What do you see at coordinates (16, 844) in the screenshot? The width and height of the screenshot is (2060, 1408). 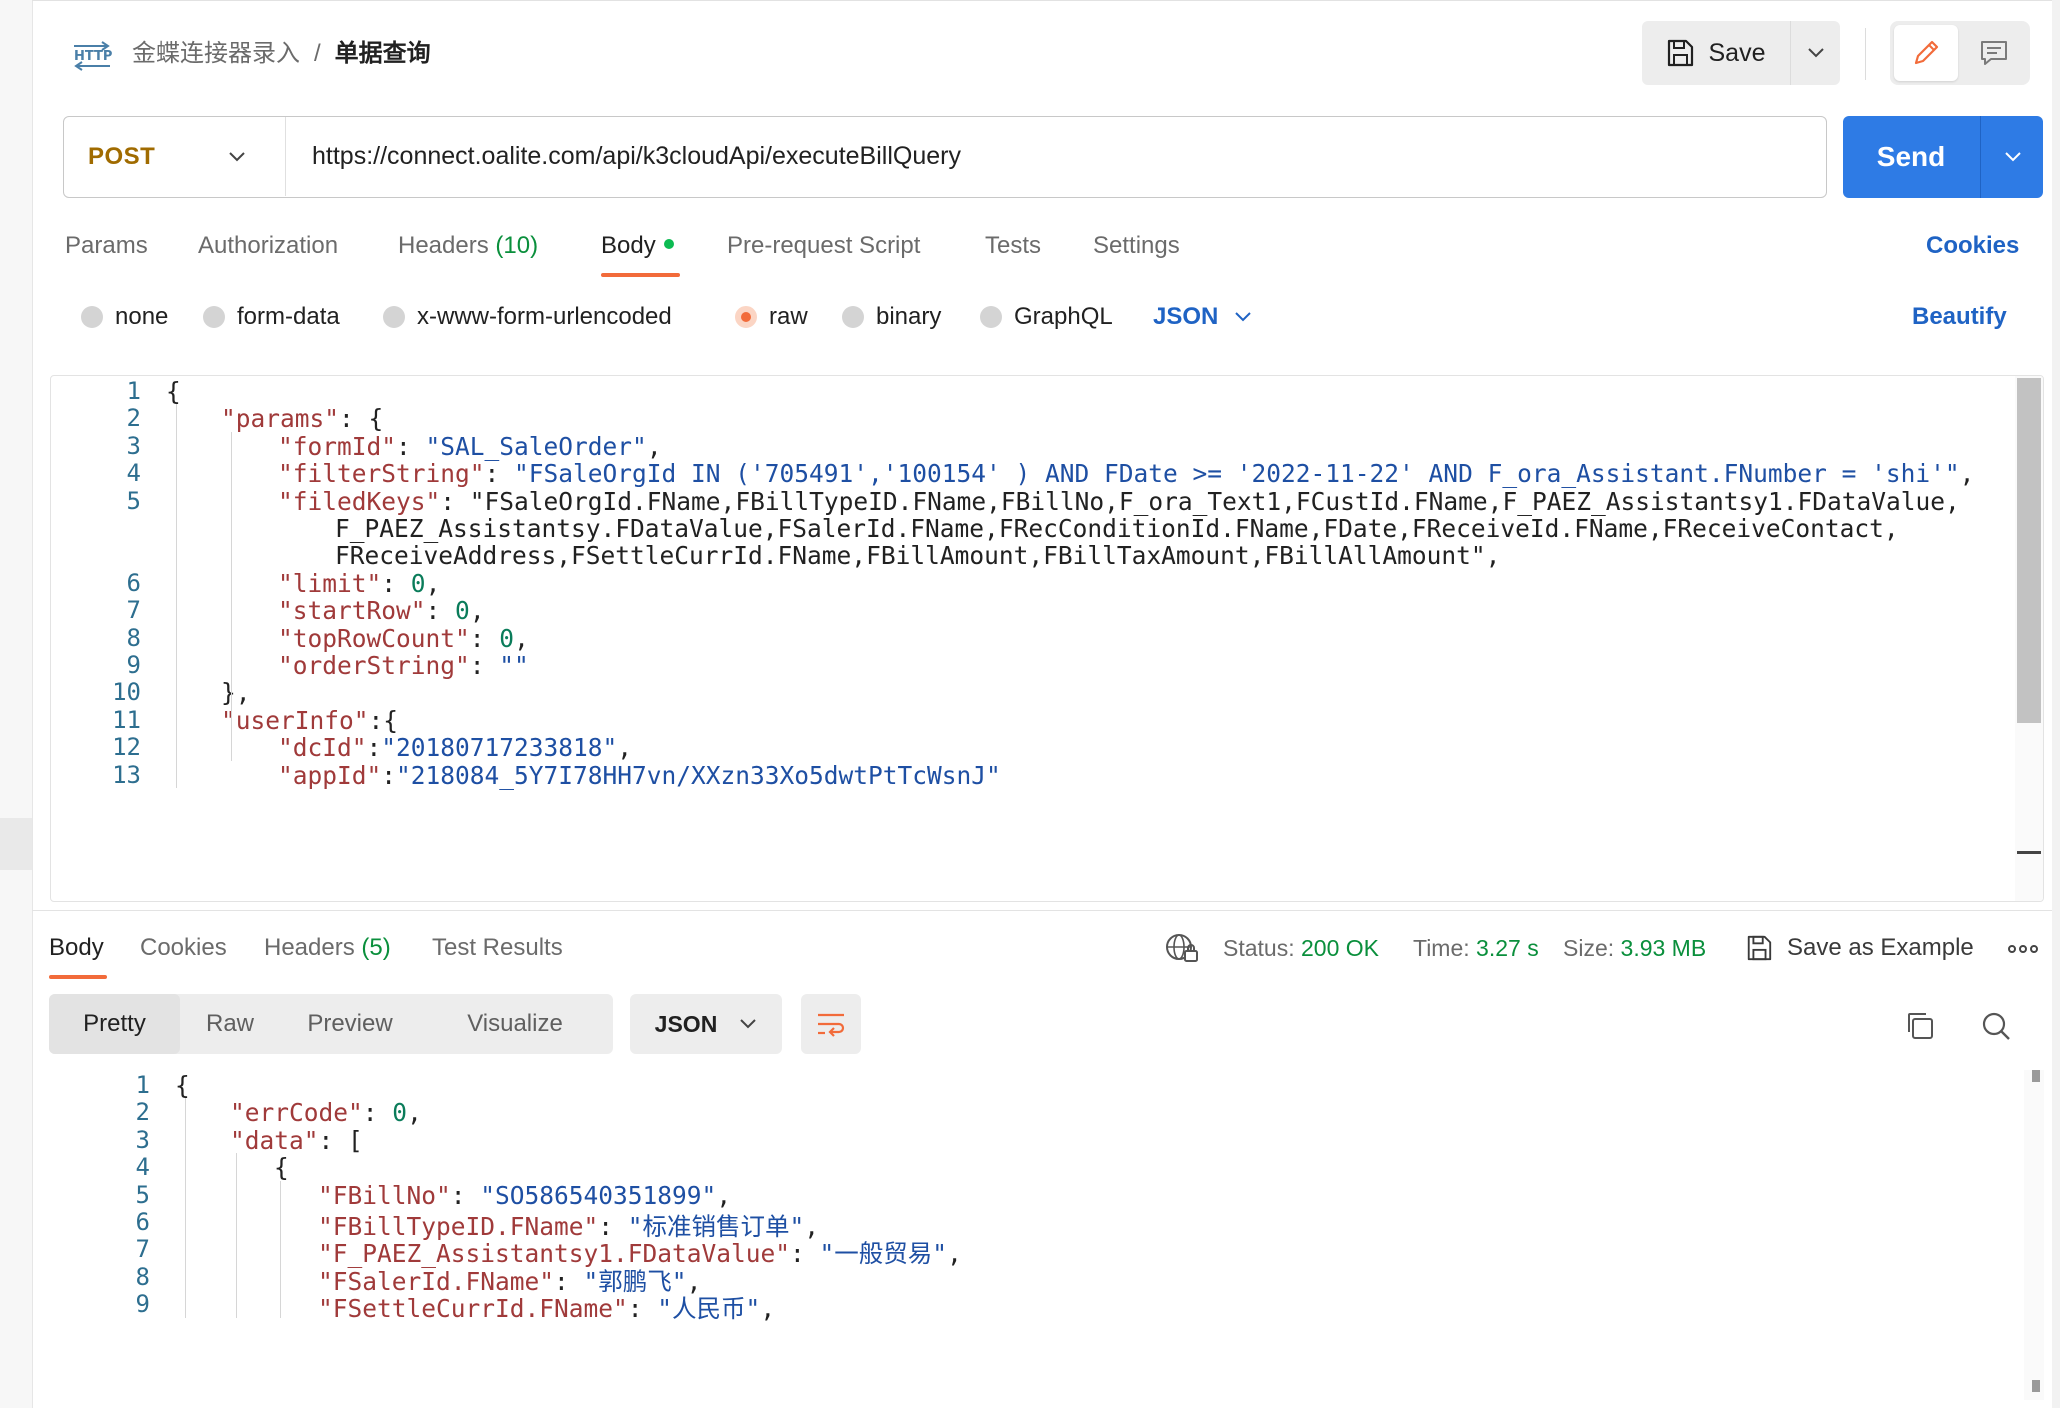 I see `left-sidebar-selected` at bounding box center [16, 844].